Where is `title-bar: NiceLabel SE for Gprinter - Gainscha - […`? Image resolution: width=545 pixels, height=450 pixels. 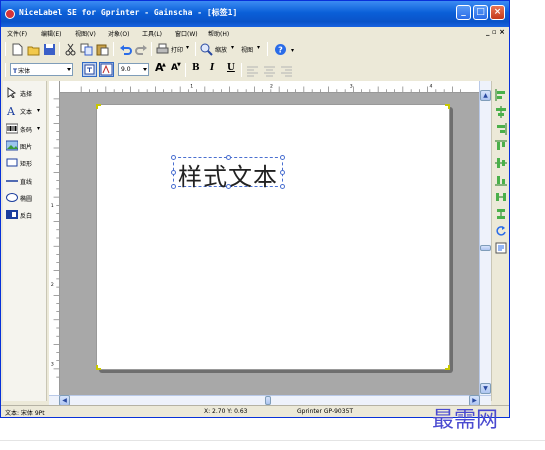
title-bar: NiceLabel SE for Gprinter - Gainscha - [… is located at coordinates (255, 14).